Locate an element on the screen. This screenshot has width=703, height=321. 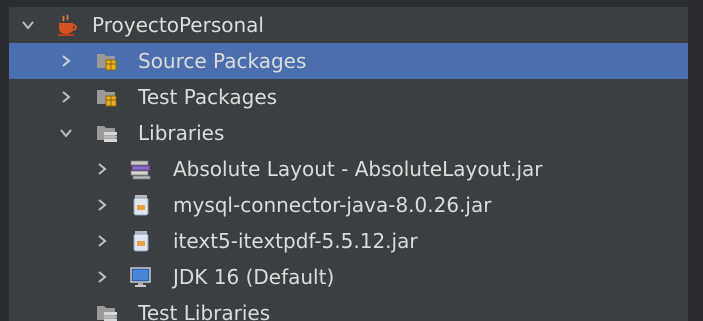
tree-node-source-packages: Source Packages is located at coordinates (348, 61).